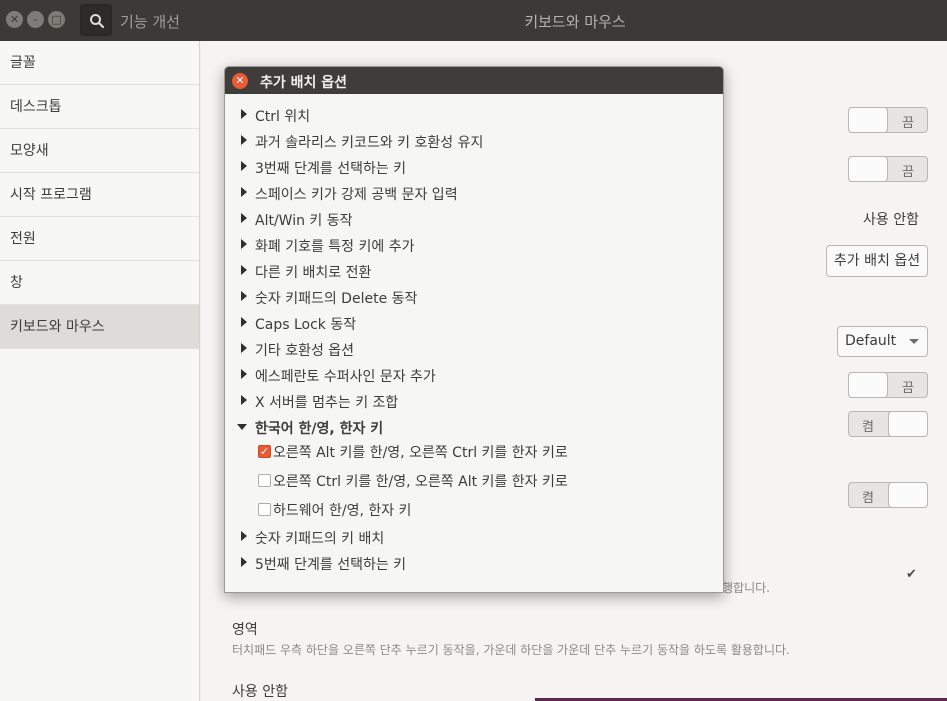 The height and width of the screenshot is (701, 947). I want to click on tree-item-label: Caps Lock 동작, so click(306, 325).